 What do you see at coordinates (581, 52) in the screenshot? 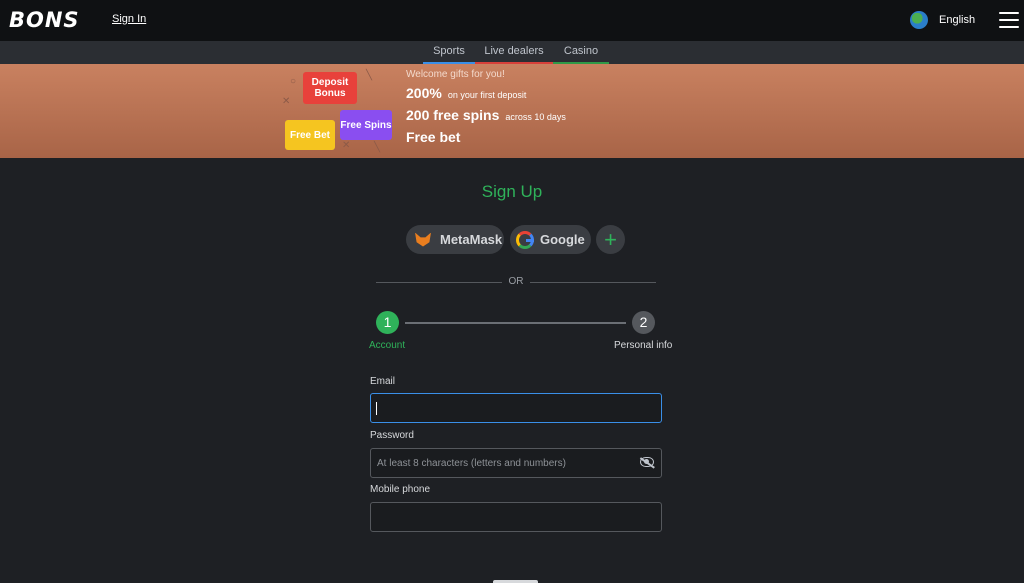
I see `tab-casino: Casino` at bounding box center [581, 52].